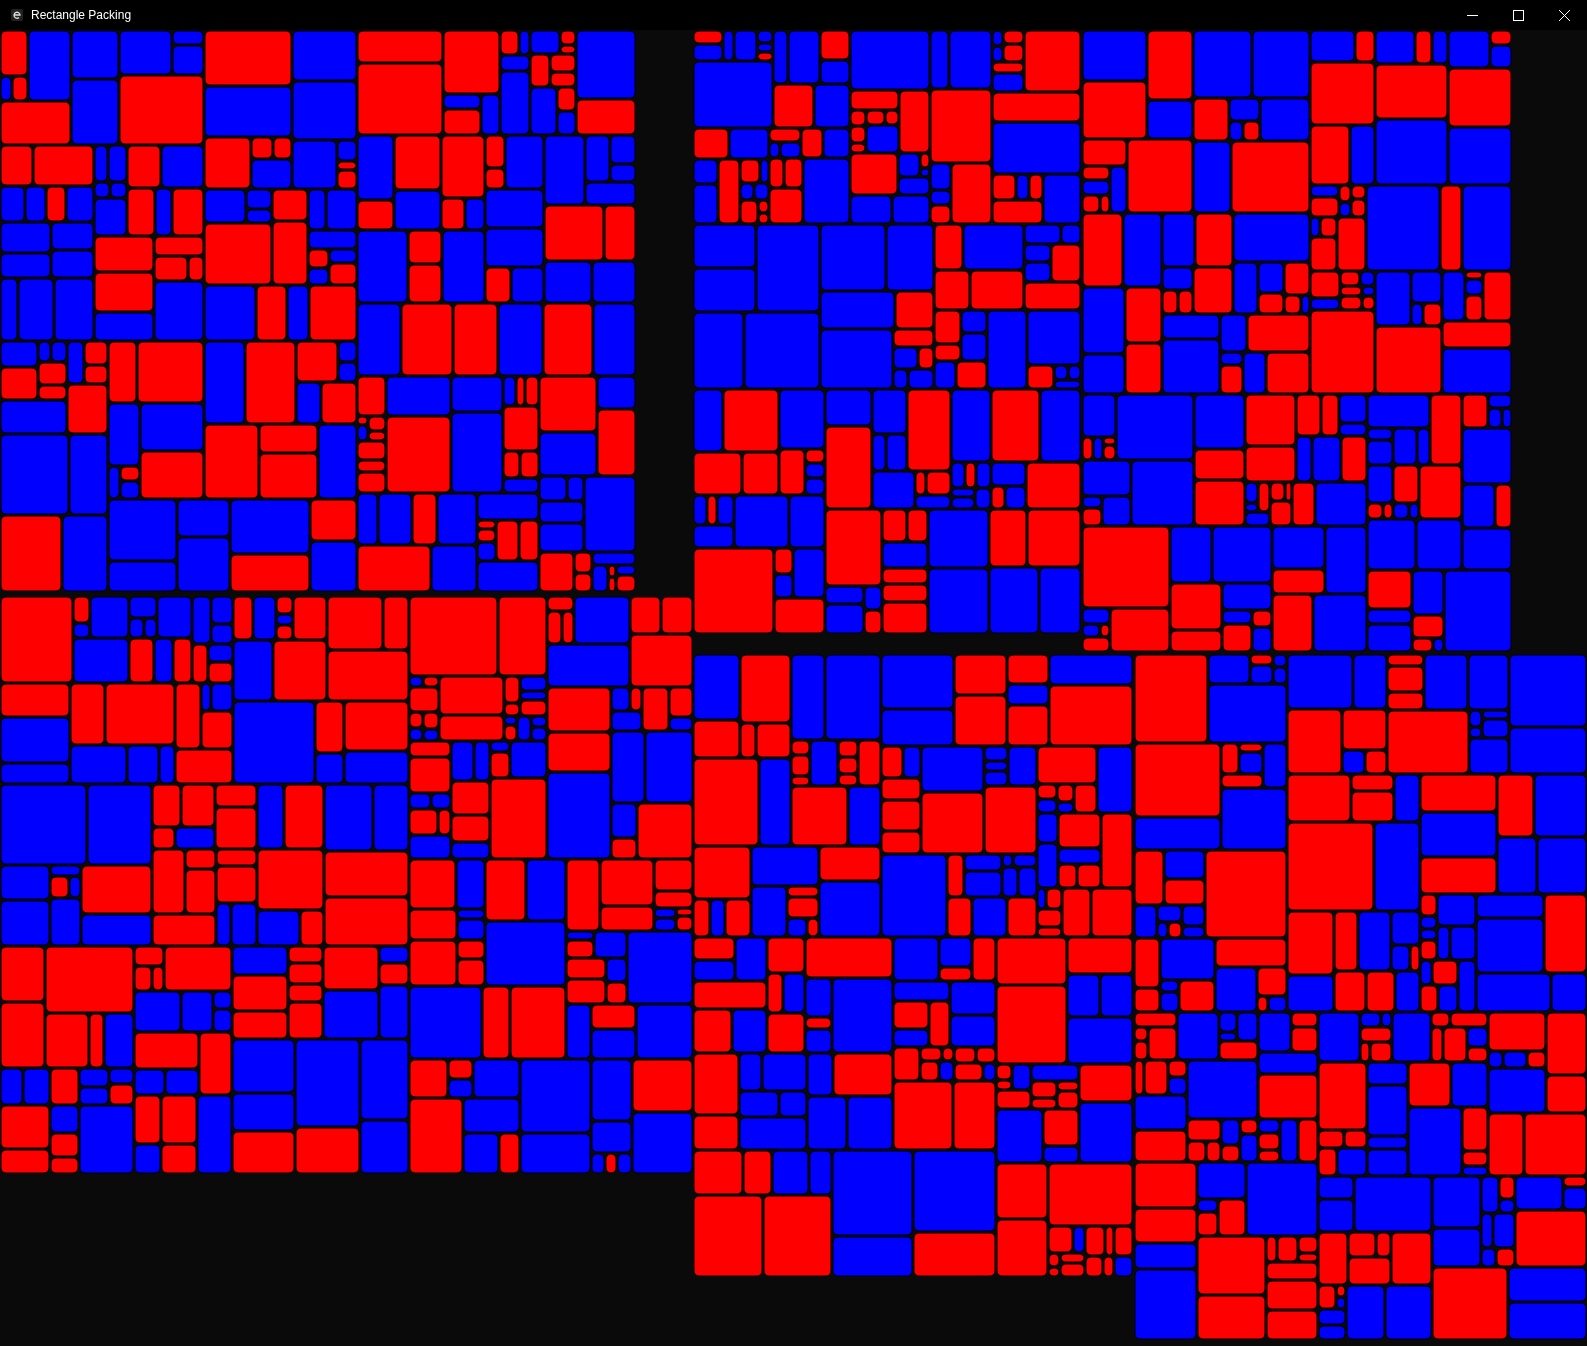  Describe the element at coordinates (17, 15) in the screenshot. I see `app-icon` at that location.